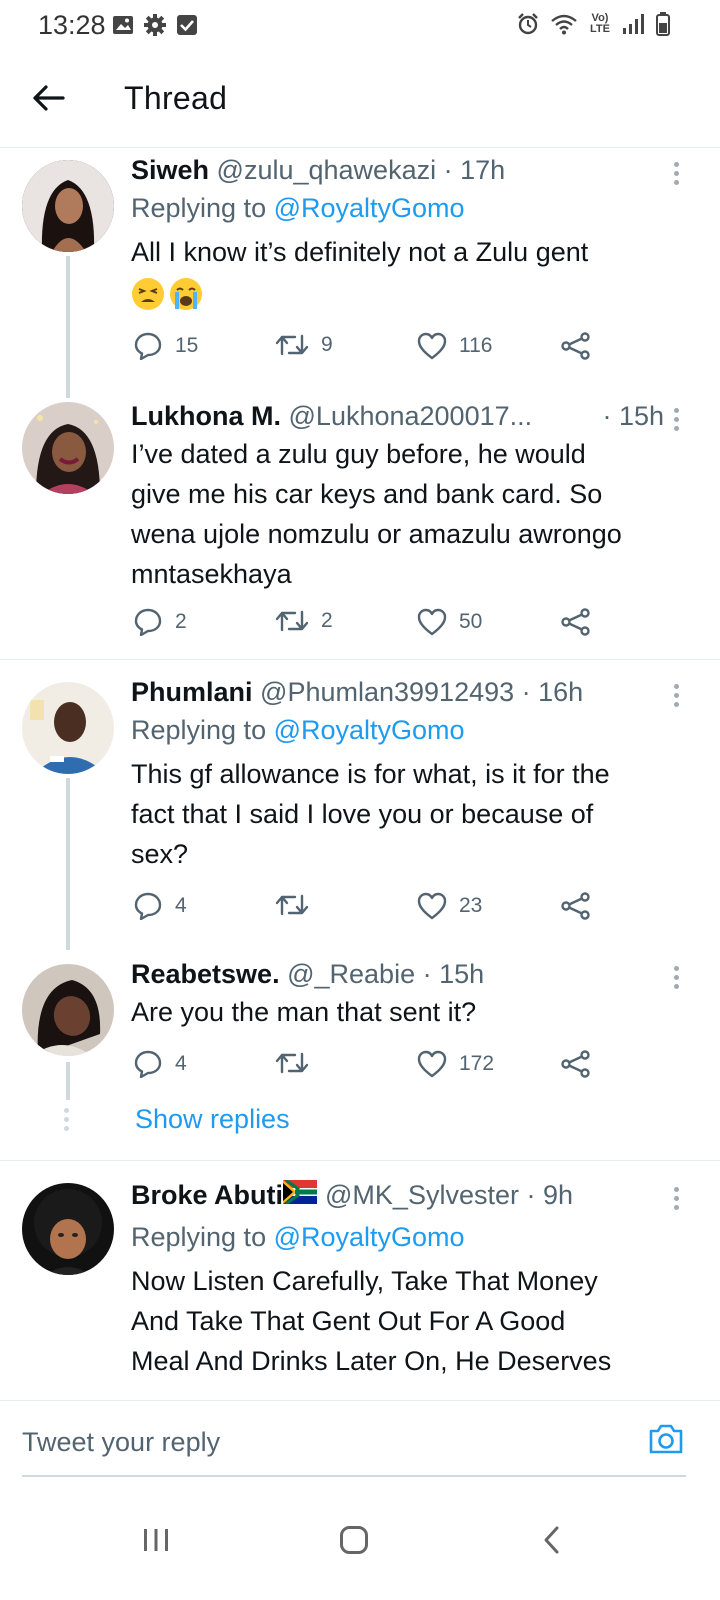 This screenshot has width=720, height=1600. Describe the element at coordinates (385, 974) in the screenshot. I see `author-handle: @_Reabie · 15h` at that location.